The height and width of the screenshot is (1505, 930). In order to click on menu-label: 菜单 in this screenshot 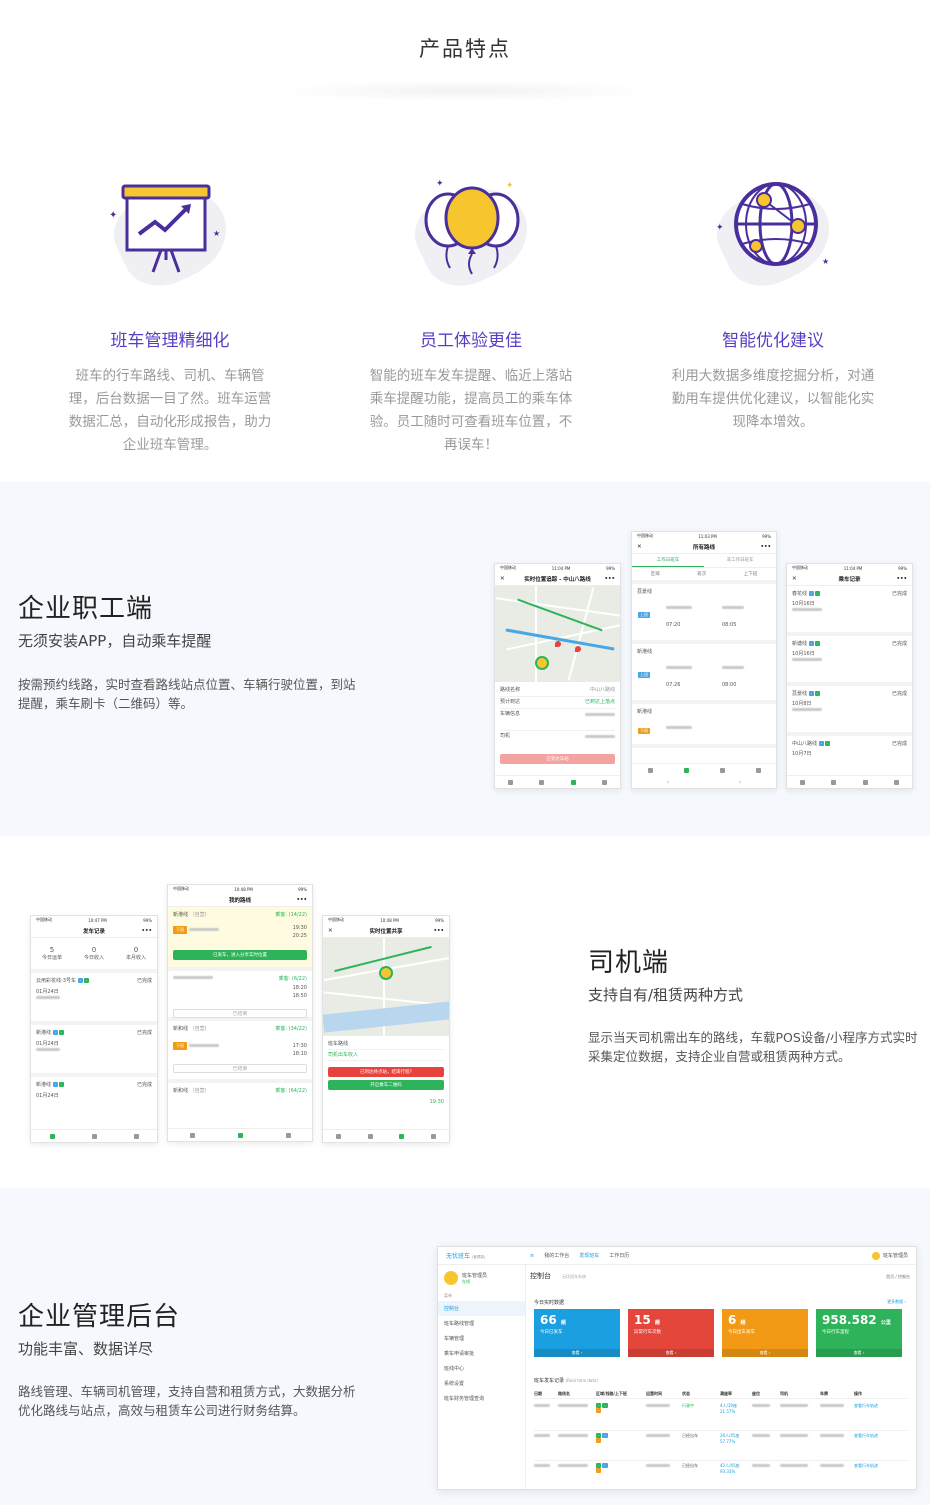, I will do `click(448, 1295)`.